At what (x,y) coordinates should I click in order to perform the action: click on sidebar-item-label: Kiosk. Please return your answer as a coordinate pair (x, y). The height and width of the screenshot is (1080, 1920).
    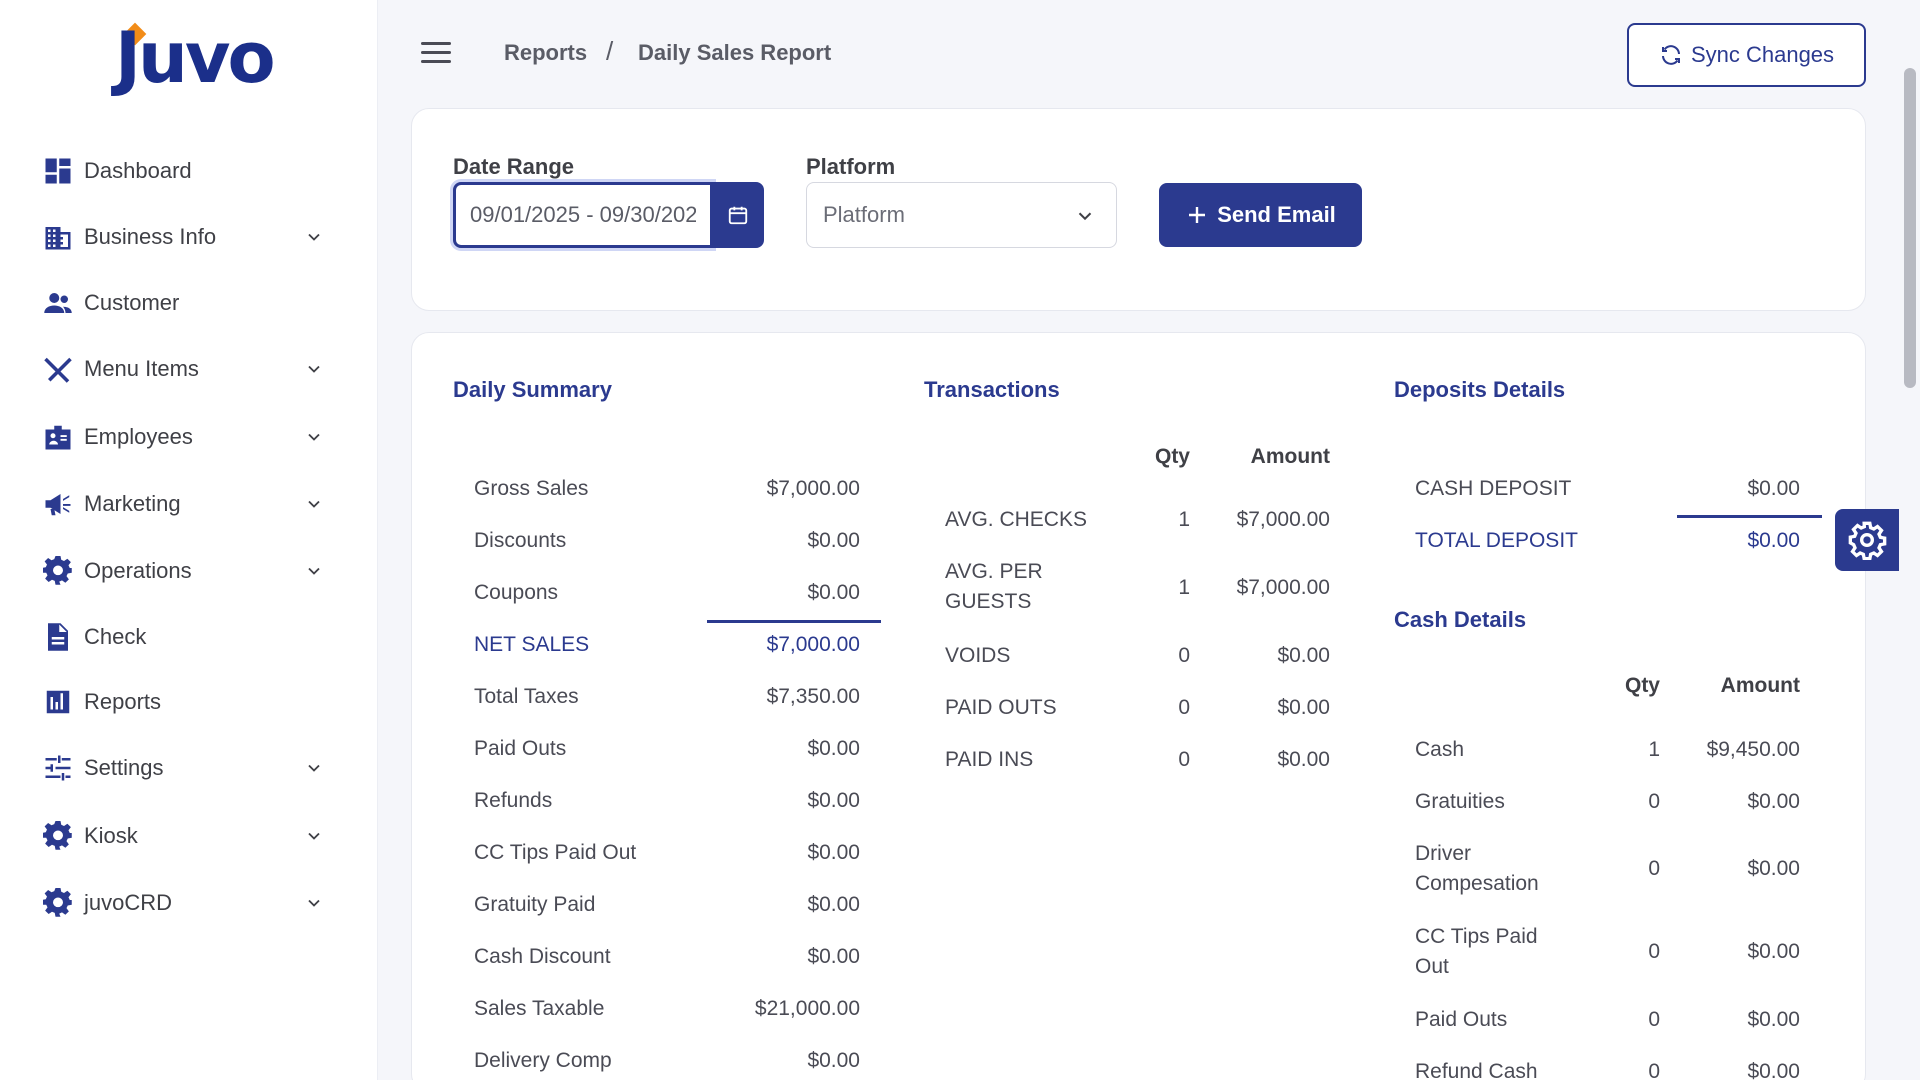
    Looking at the image, I should click on (111, 835).